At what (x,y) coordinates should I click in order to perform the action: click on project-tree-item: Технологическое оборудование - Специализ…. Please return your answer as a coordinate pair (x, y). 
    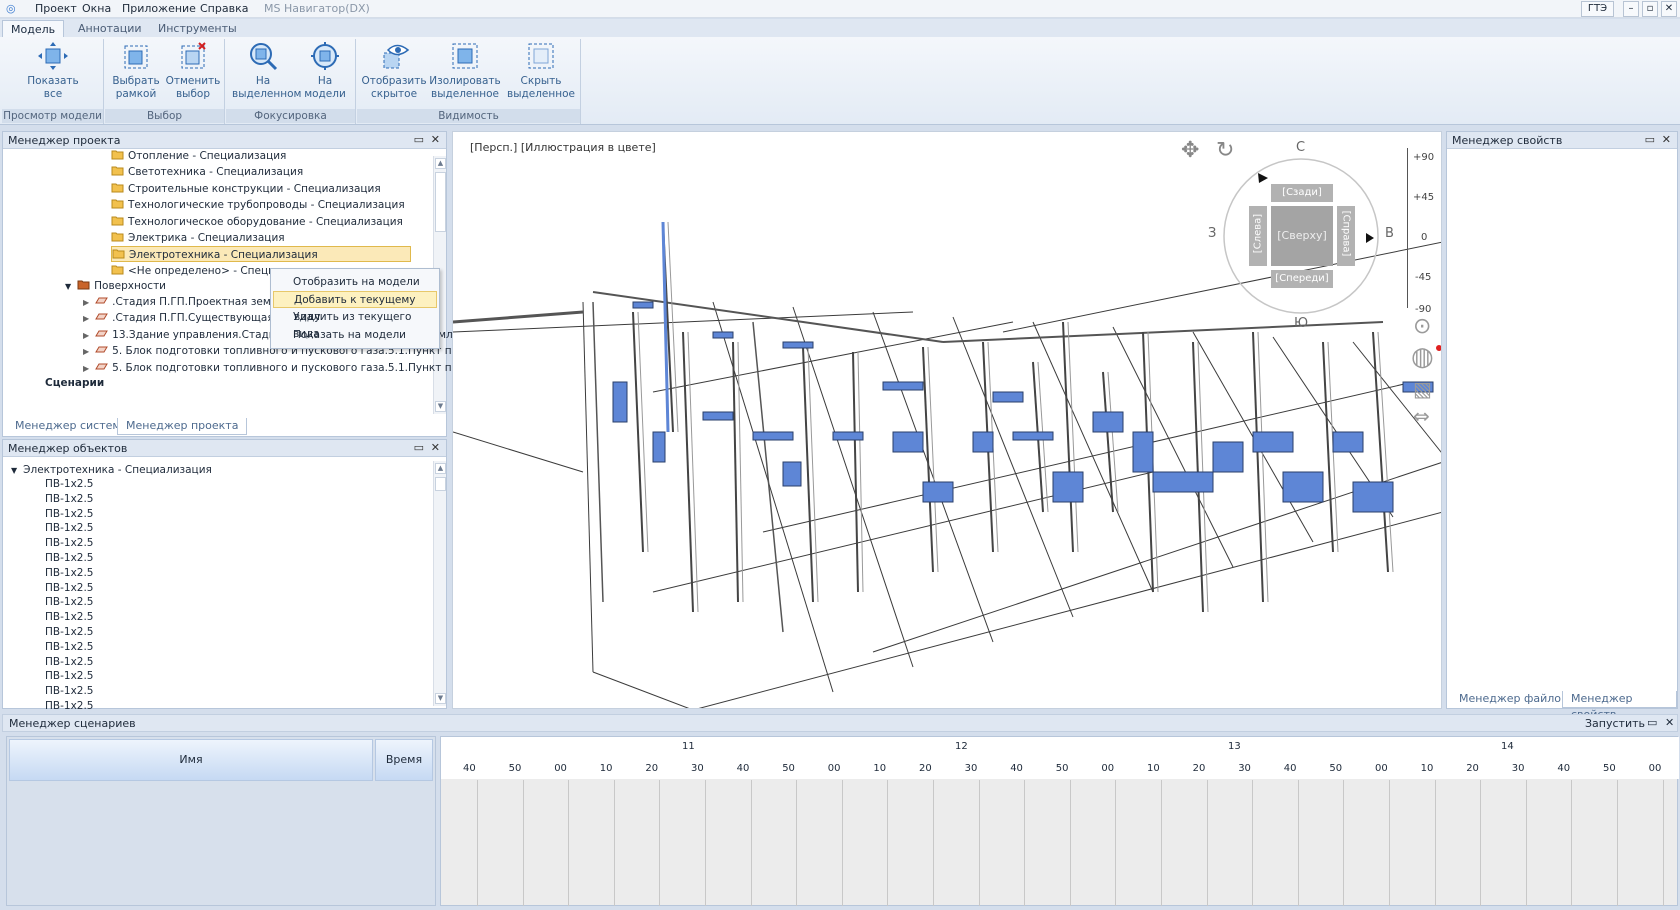
    Looking at the image, I should click on (257, 222).